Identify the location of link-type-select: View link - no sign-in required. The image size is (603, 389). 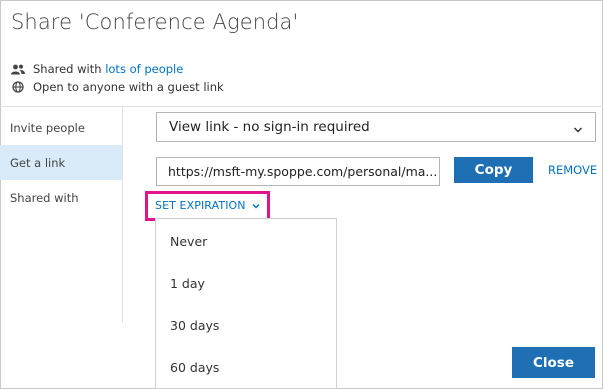
(376, 127).